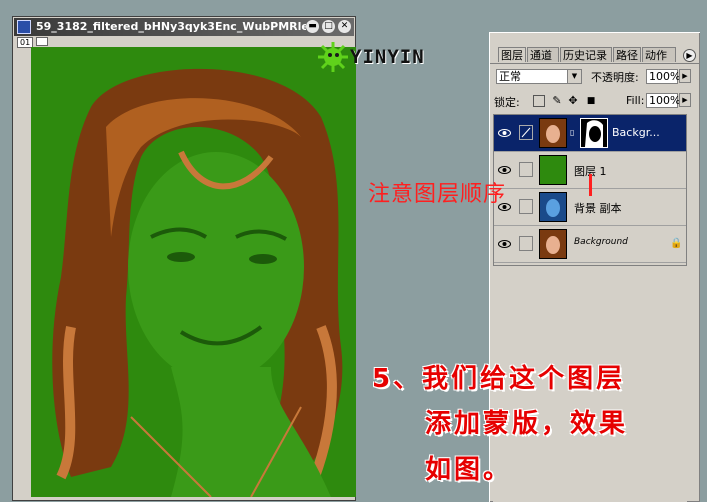 This screenshot has height=502, width=707. I want to click on step-text-line-3: 如图。, so click(469, 470).